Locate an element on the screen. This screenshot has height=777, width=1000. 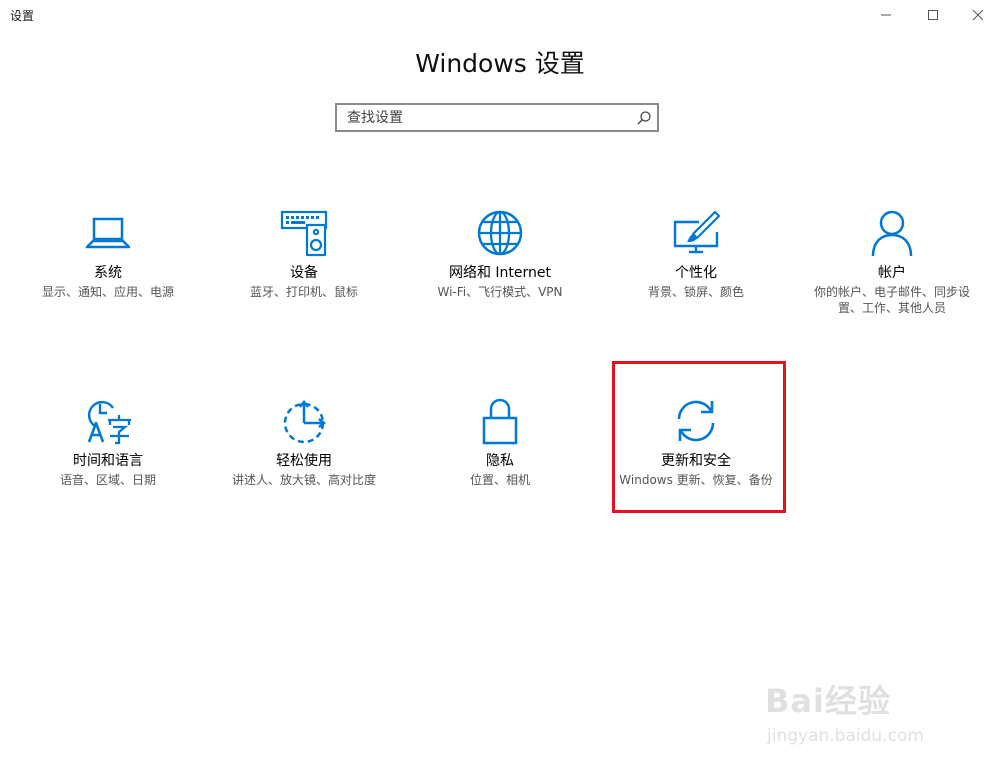
tile-title: 设备 is located at coordinates (304, 273).